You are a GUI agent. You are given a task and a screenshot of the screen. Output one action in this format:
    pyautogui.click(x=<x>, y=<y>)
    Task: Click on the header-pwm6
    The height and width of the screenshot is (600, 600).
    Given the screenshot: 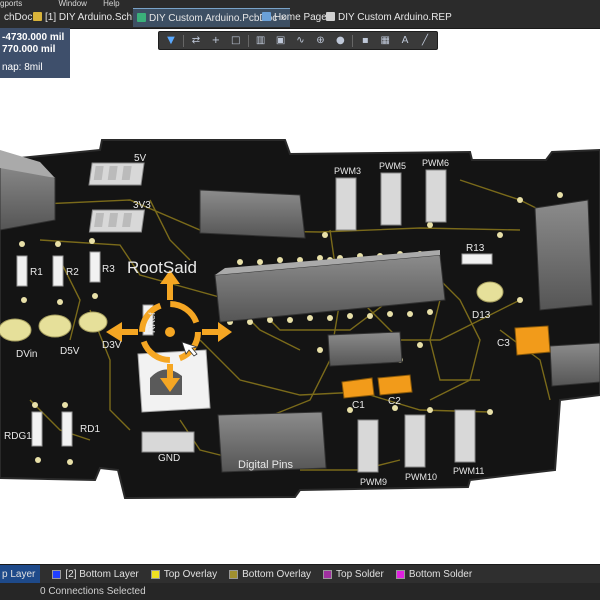 What is the action you would take?
    pyautogui.click(x=436, y=196)
    